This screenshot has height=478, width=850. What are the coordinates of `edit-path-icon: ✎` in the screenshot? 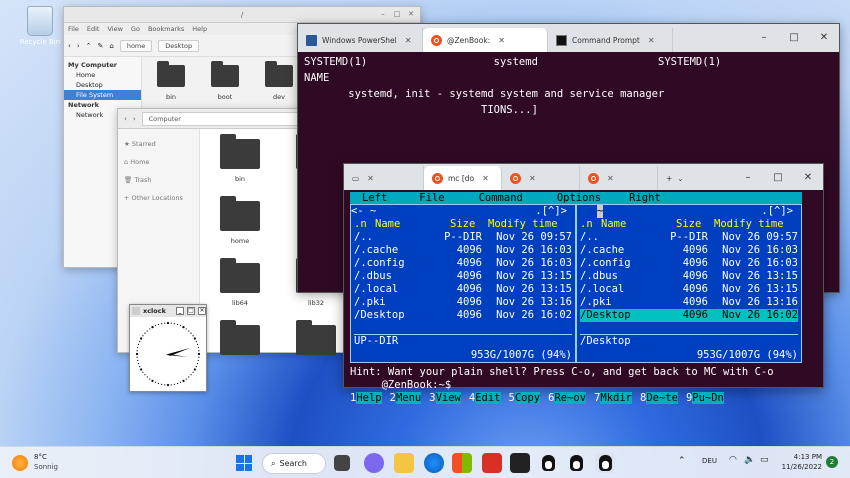 It's located at (101, 46).